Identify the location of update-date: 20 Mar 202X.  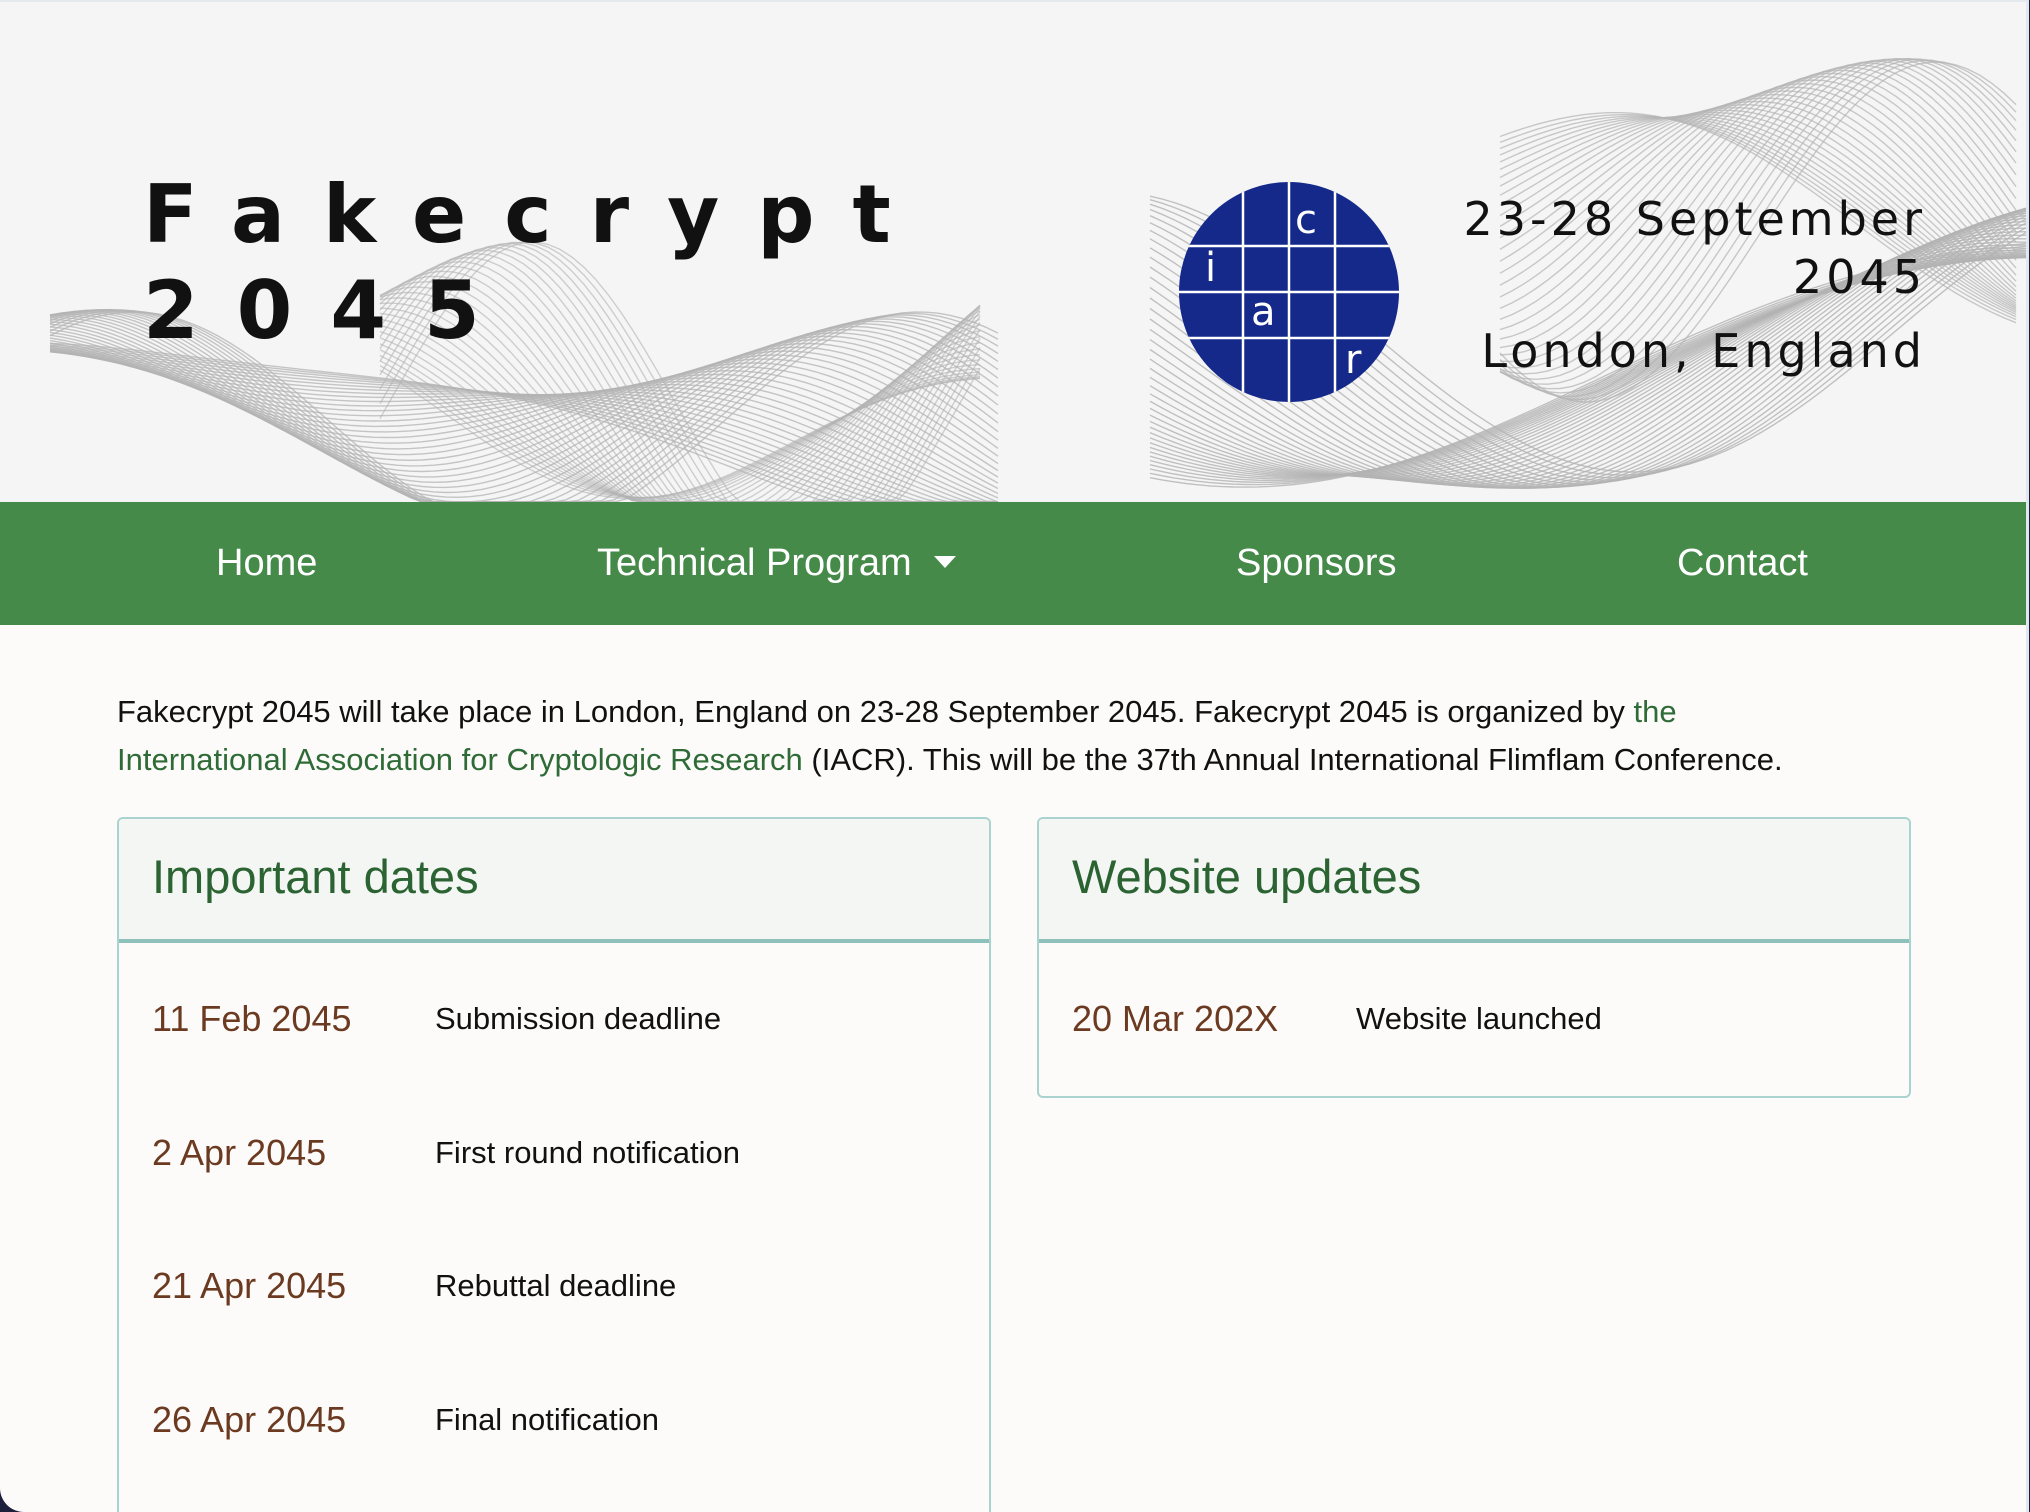
(1175, 1018).